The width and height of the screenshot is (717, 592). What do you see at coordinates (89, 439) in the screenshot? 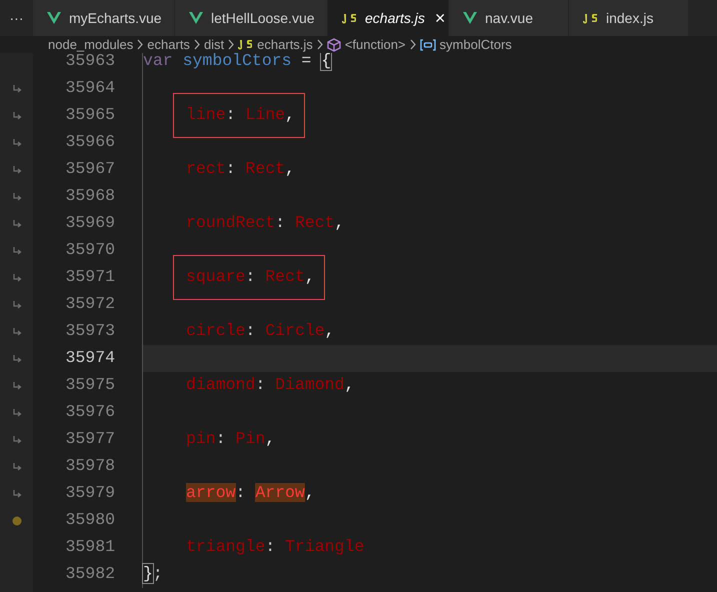
I see `line-number: 35977` at bounding box center [89, 439].